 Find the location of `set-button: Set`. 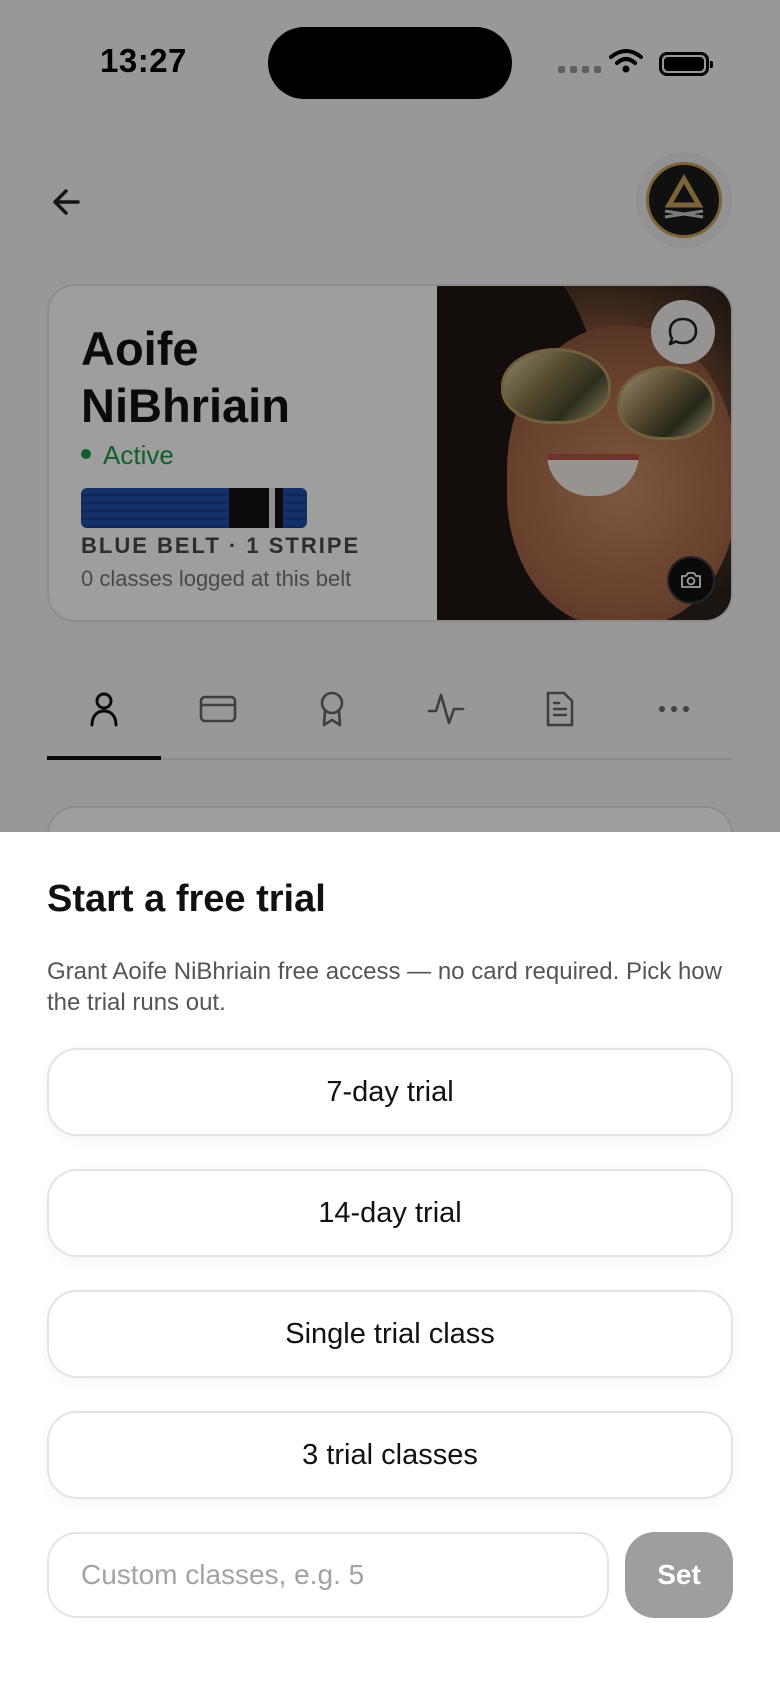

set-button: Set is located at coordinates (679, 1575).